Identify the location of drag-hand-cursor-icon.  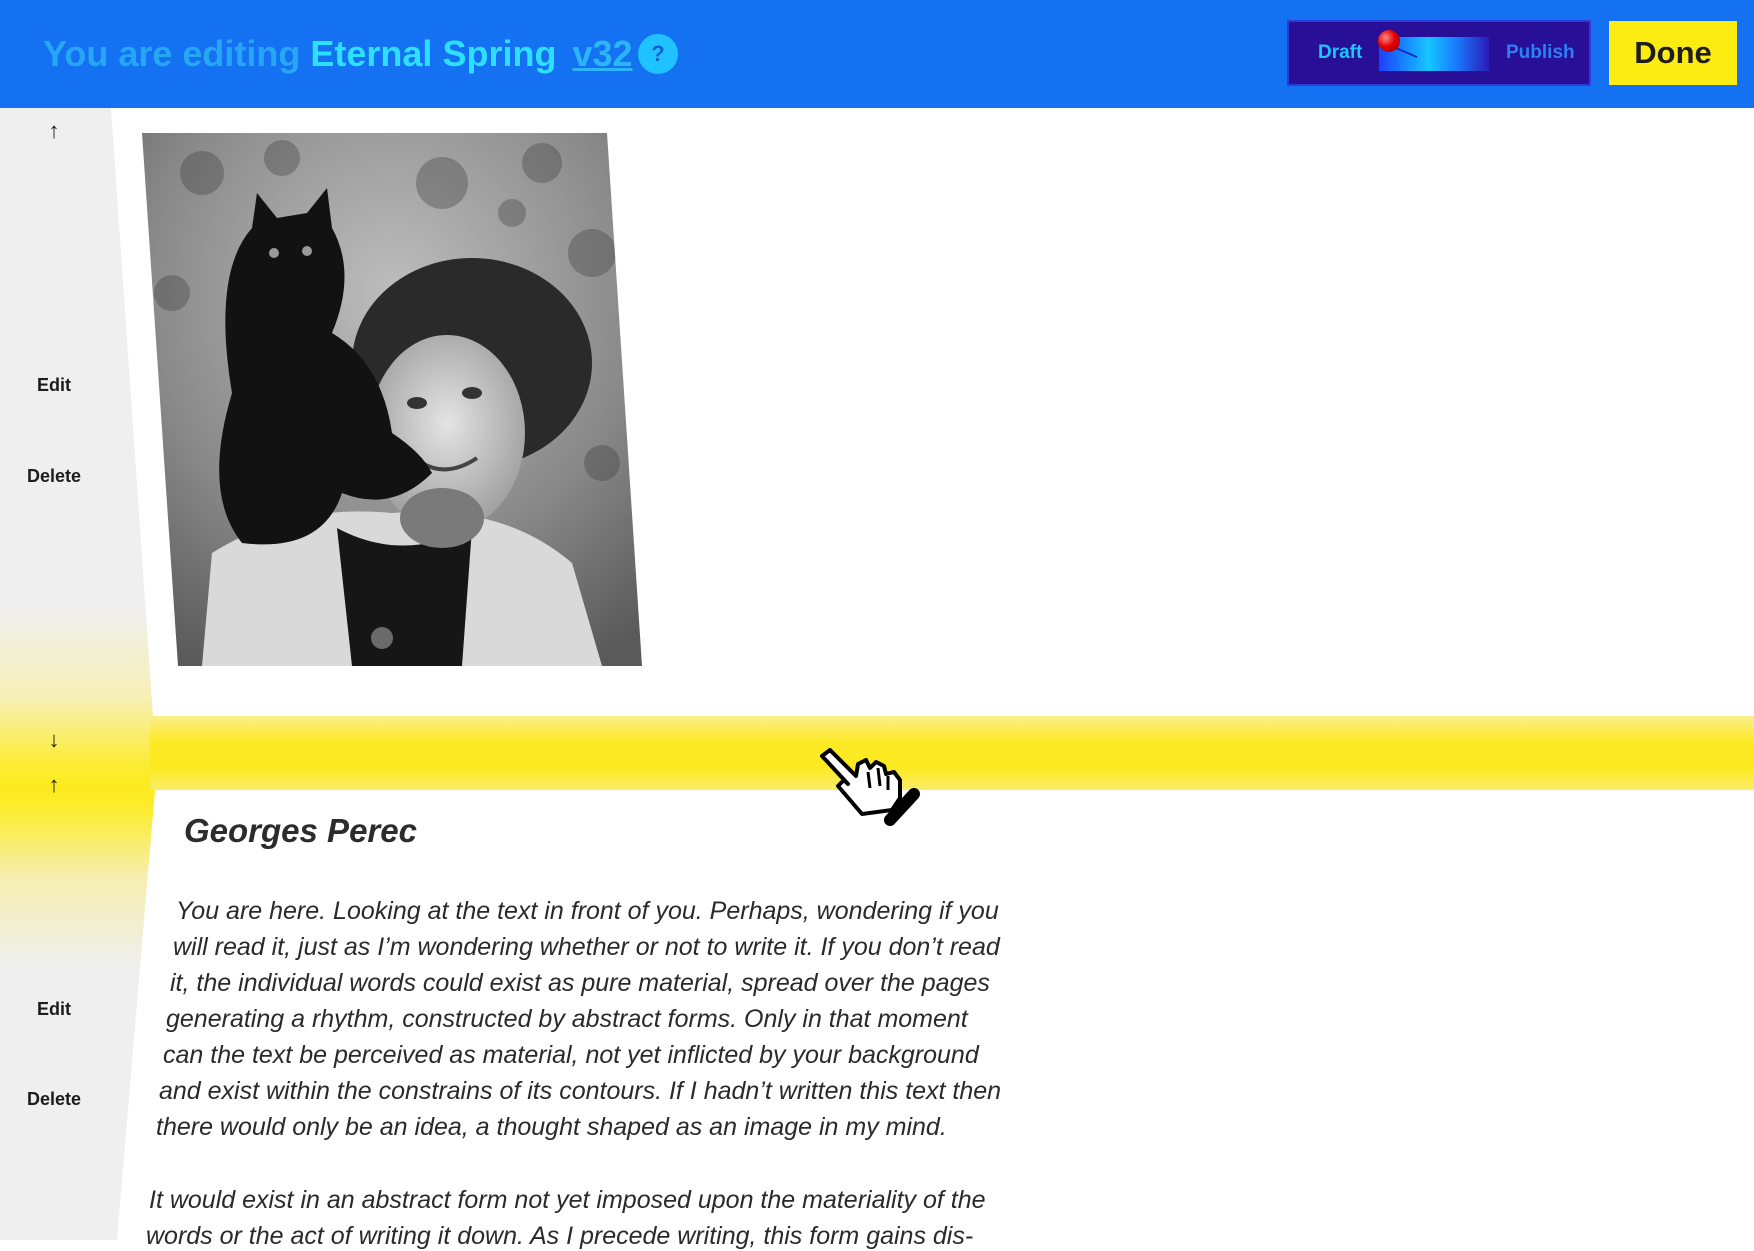
(870, 790).